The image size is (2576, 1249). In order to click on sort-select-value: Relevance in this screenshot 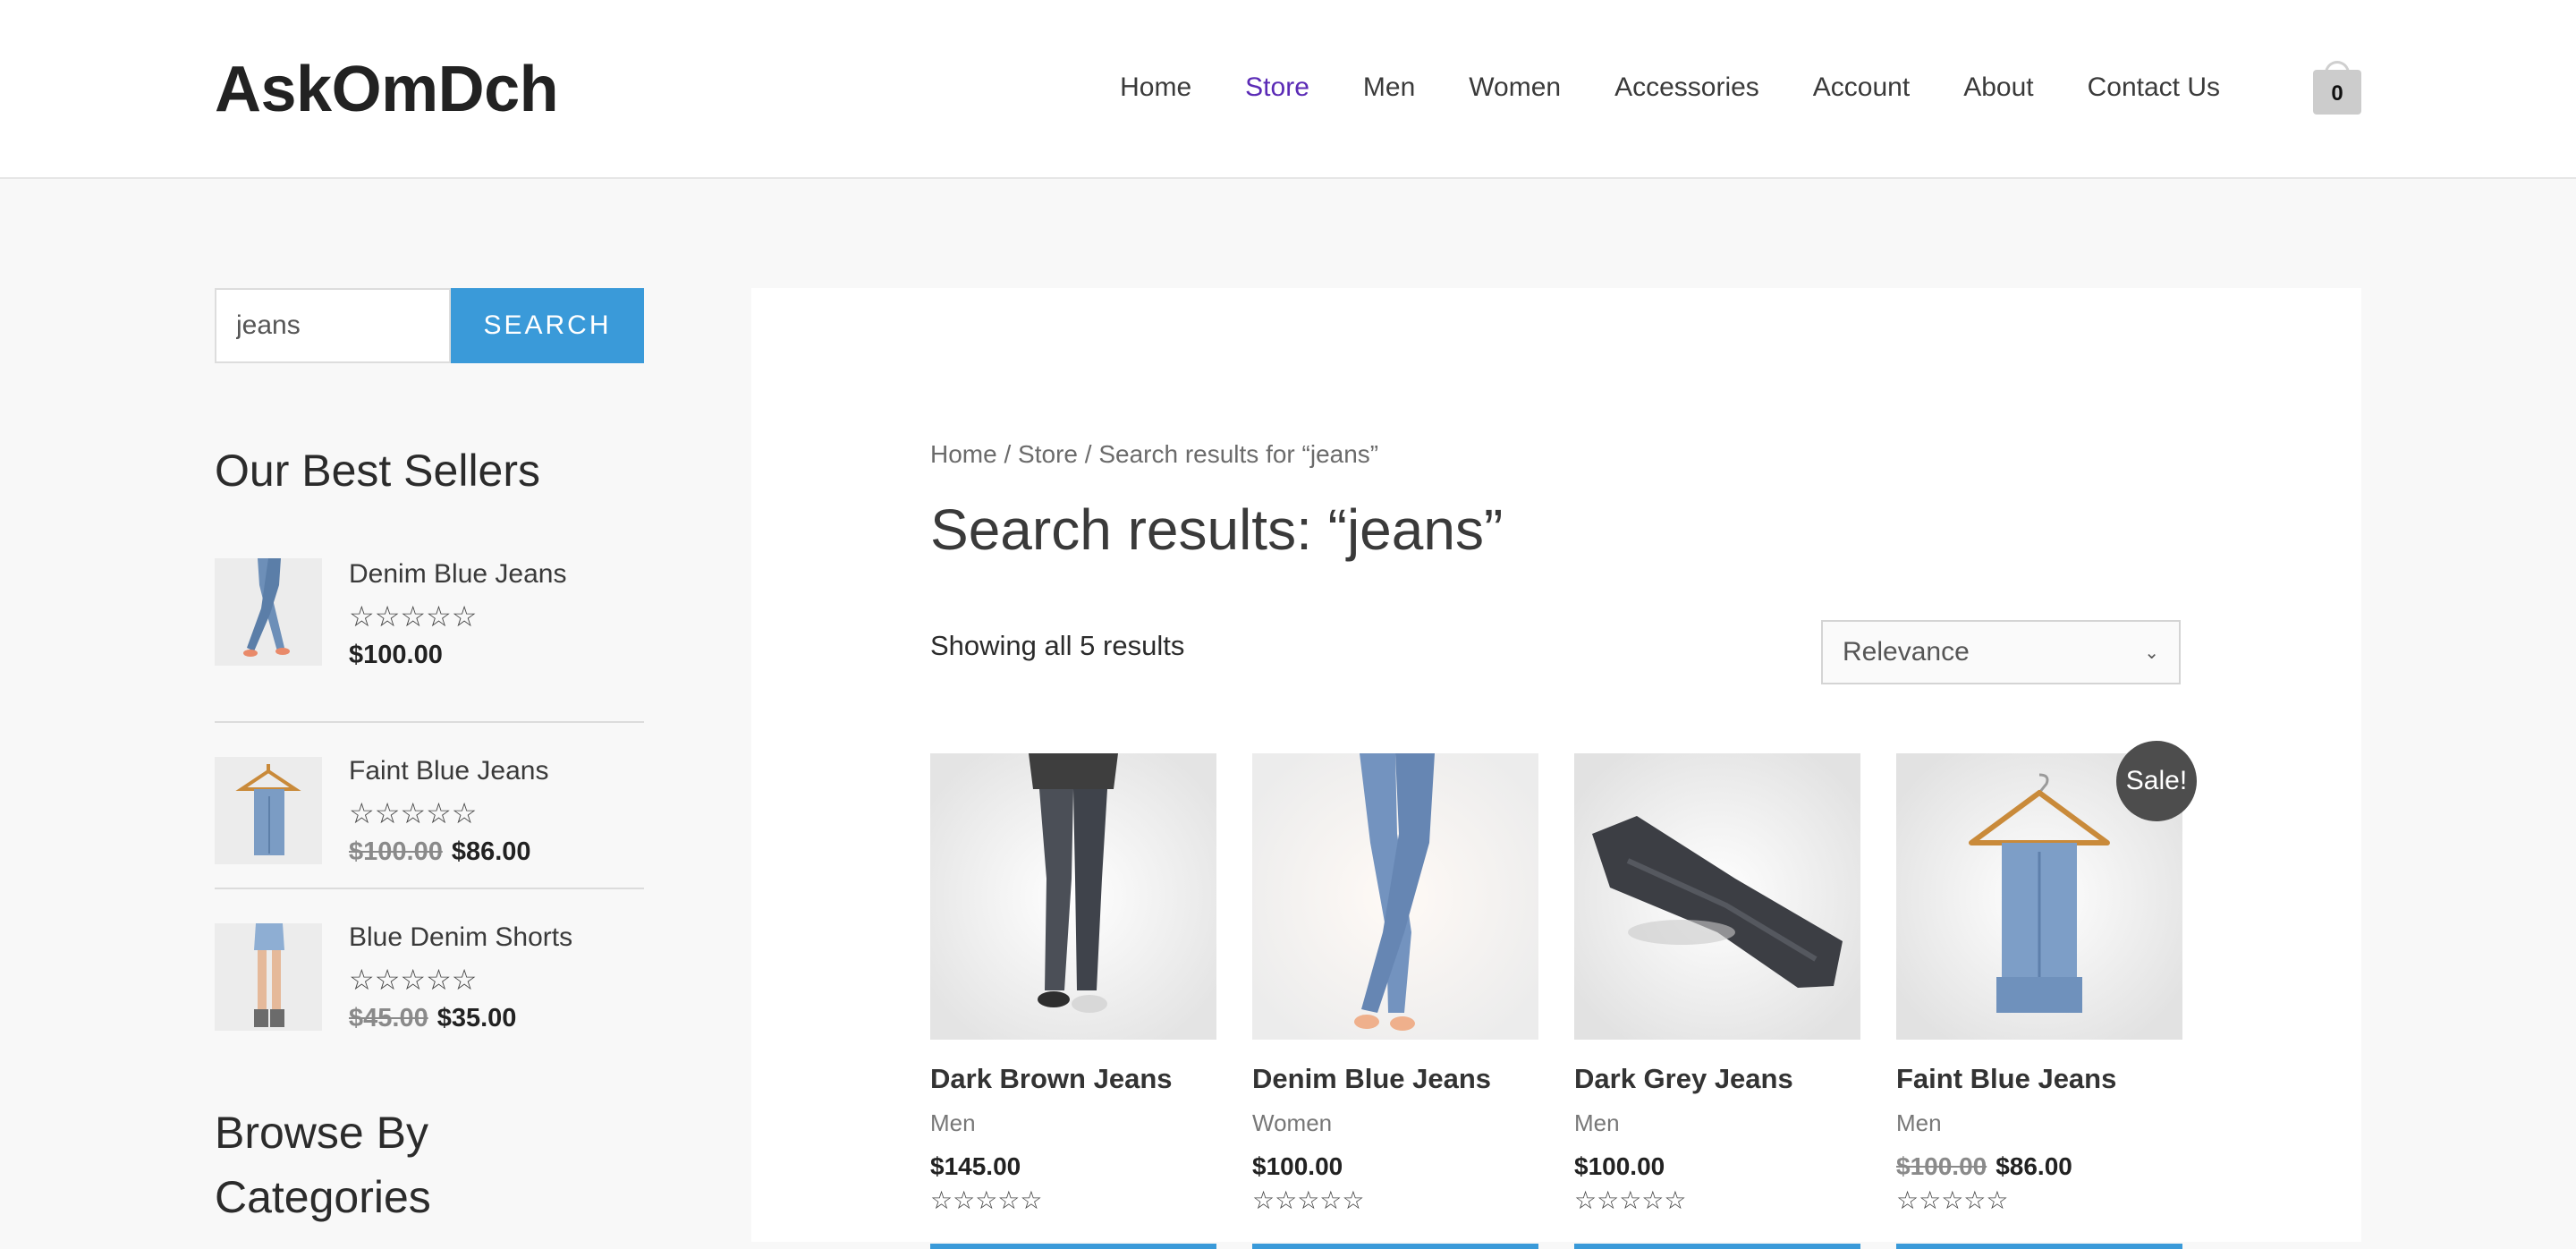, I will do `click(1906, 652)`.